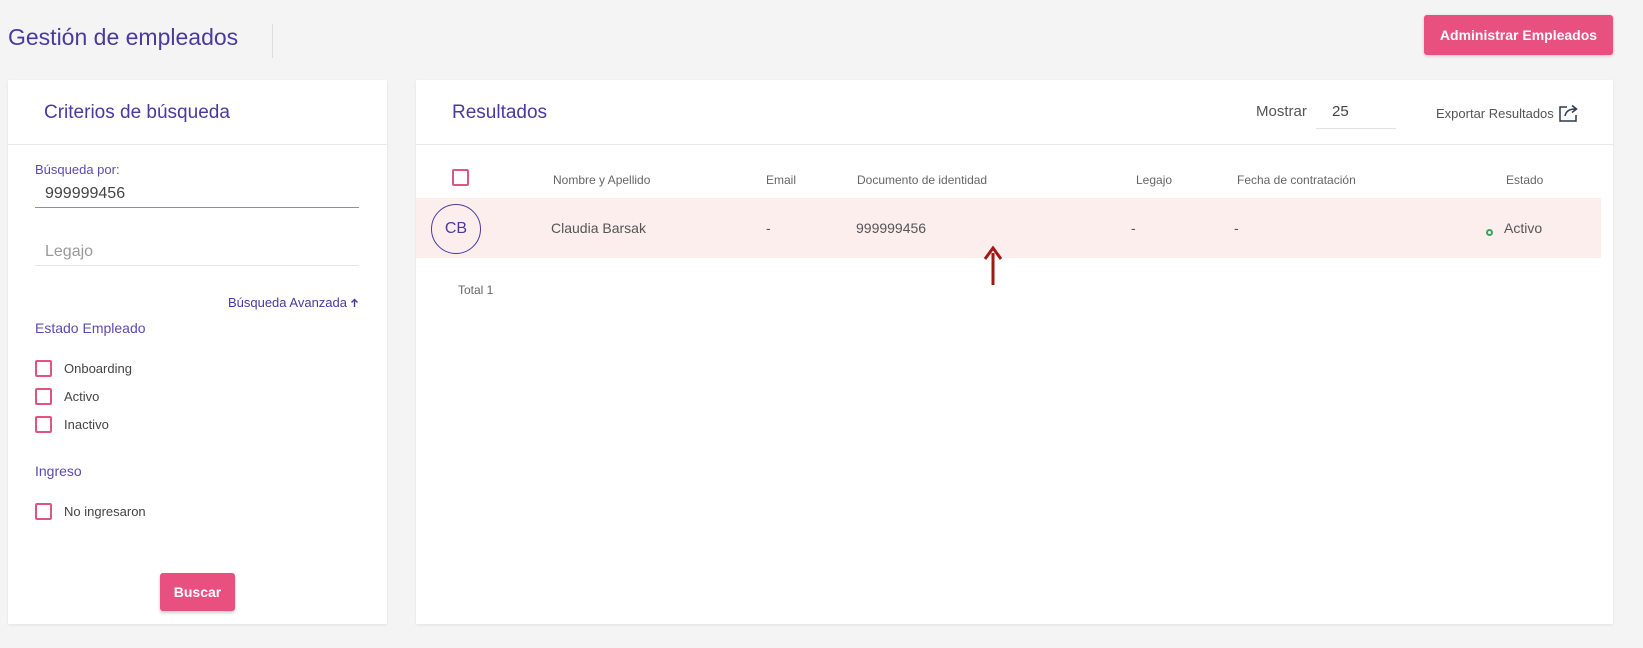  I want to click on advanced-search-label: Búsqueda Avanzada, so click(287, 302).